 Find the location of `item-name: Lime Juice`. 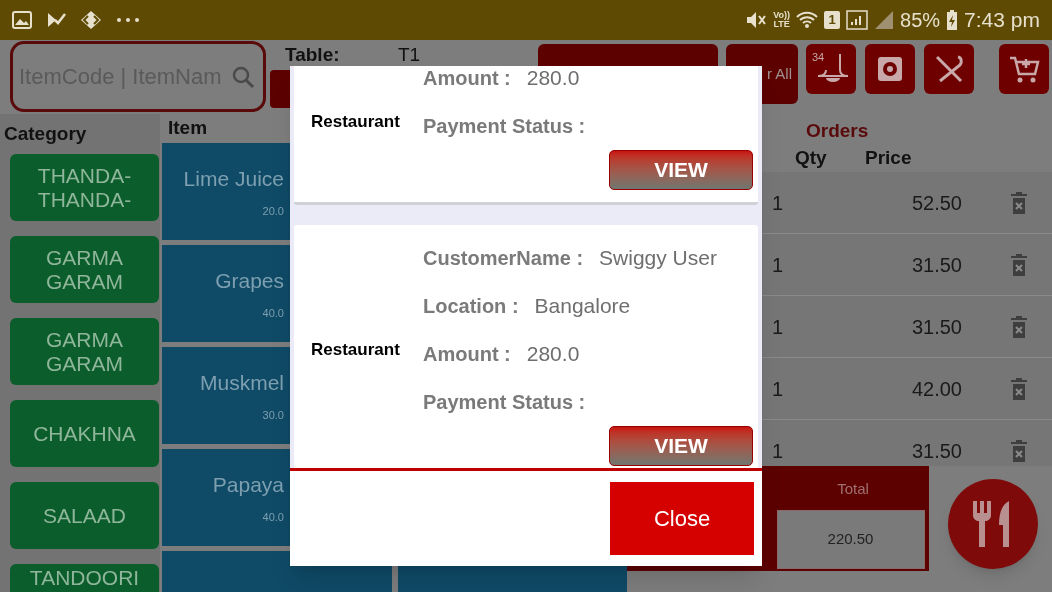

item-name: Lime Juice is located at coordinates (233, 179).